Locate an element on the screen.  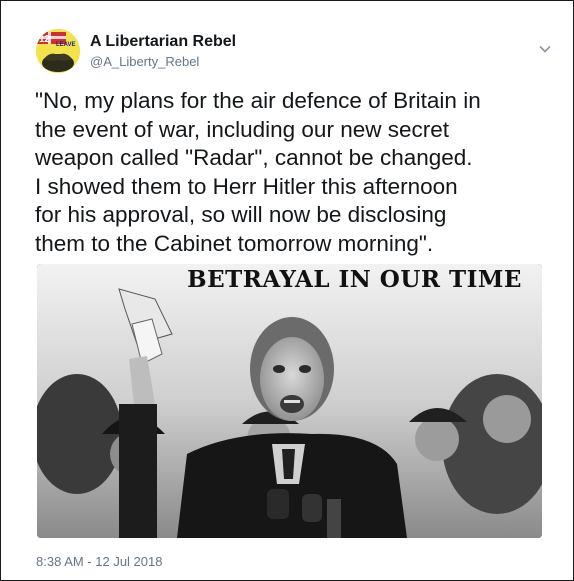
tweet-timestamp: 8:38 AM - 12 Jul 2018 is located at coordinates (99, 561).